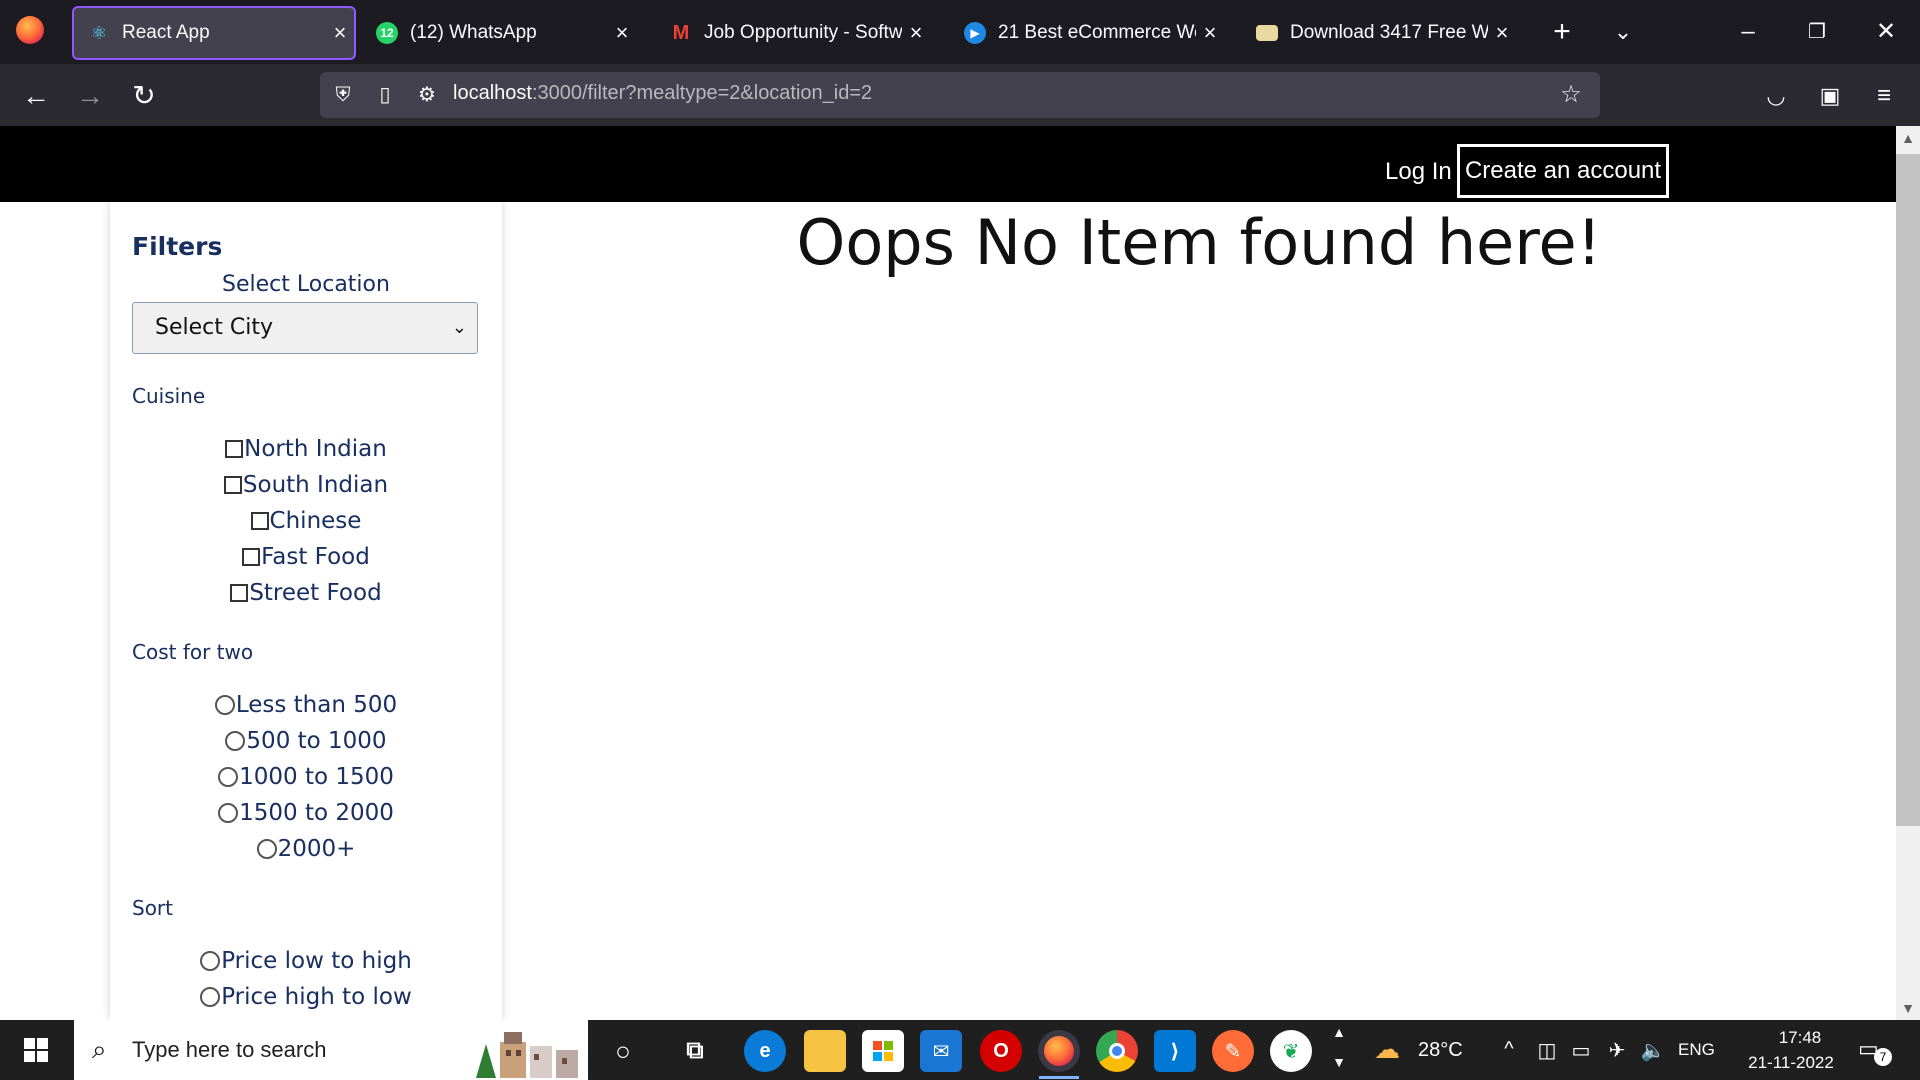 The height and width of the screenshot is (1080, 1920). What do you see at coordinates (306, 558) in the screenshot?
I see `cuisine-option-fast-food: Fast Food` at bounding box center [306, 558].